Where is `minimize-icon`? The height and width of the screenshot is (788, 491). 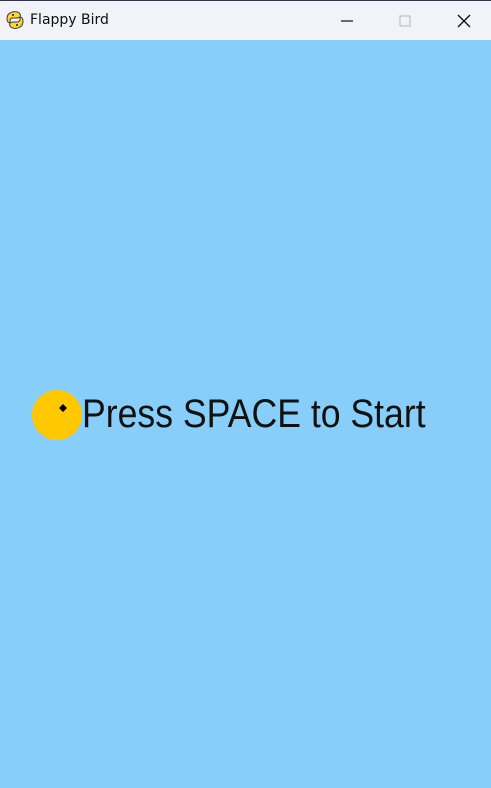 minimize-icon is located at coordinates (347, 21).